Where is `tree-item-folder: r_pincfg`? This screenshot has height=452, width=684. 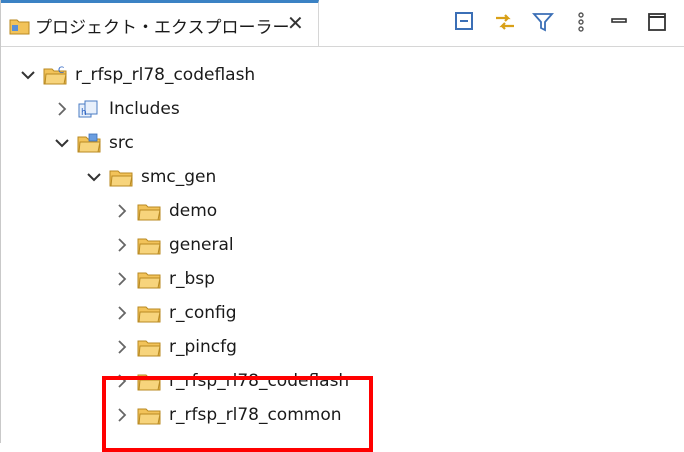
tree-item-folder: r_pincfg is located at coordinates (175, 347).